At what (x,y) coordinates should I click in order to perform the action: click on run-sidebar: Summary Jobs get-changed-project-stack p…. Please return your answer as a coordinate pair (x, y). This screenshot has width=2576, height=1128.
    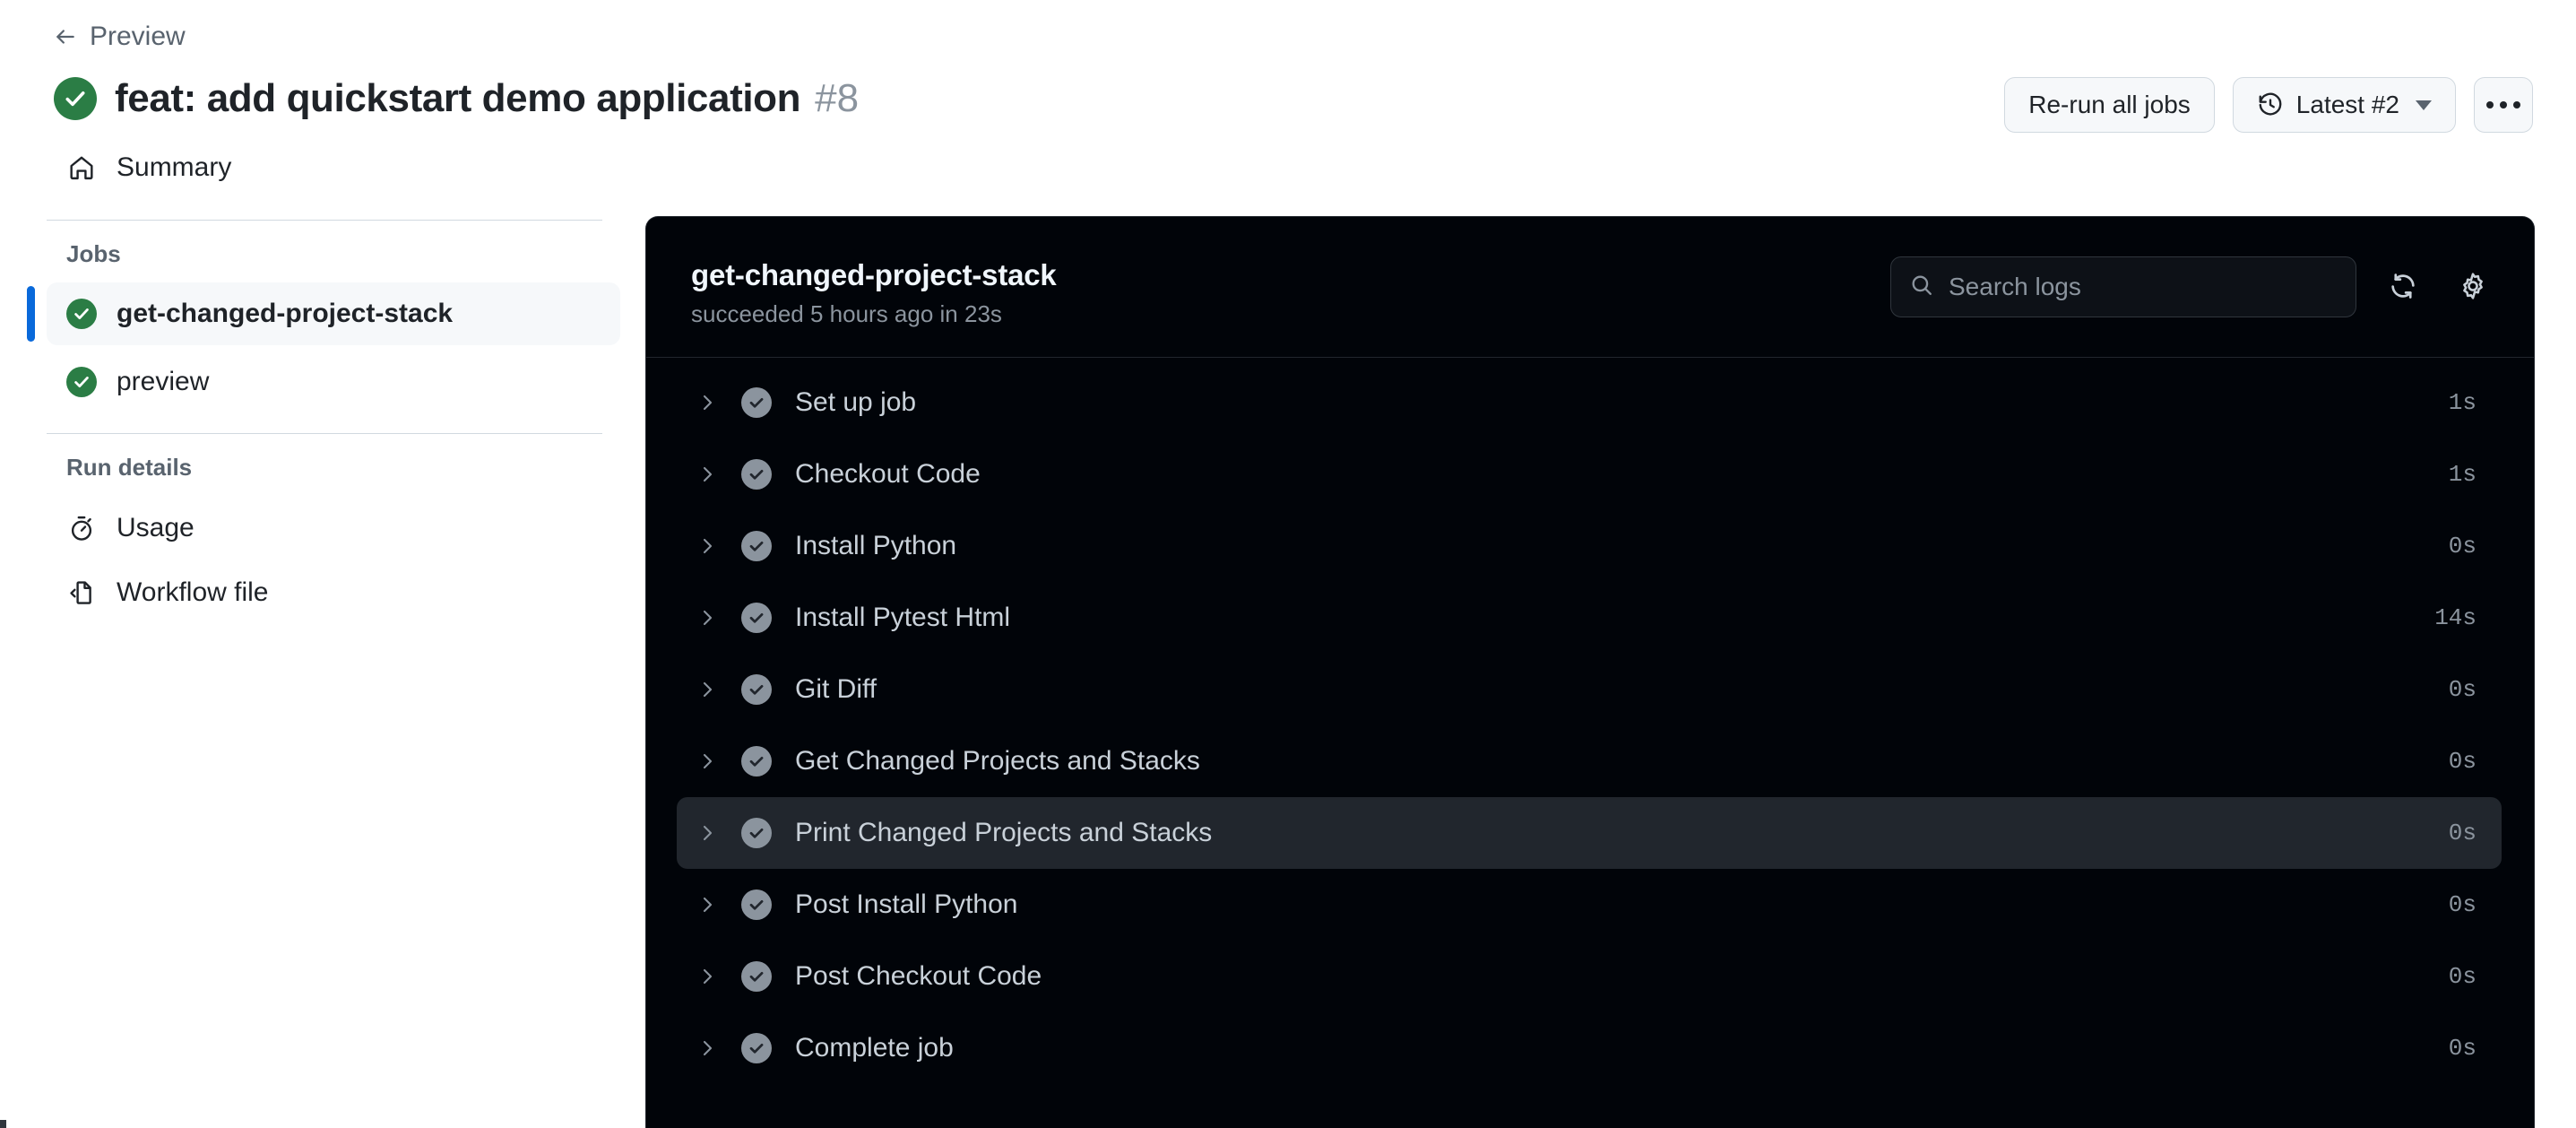
    Looking at the image, I should click on (322, 373).